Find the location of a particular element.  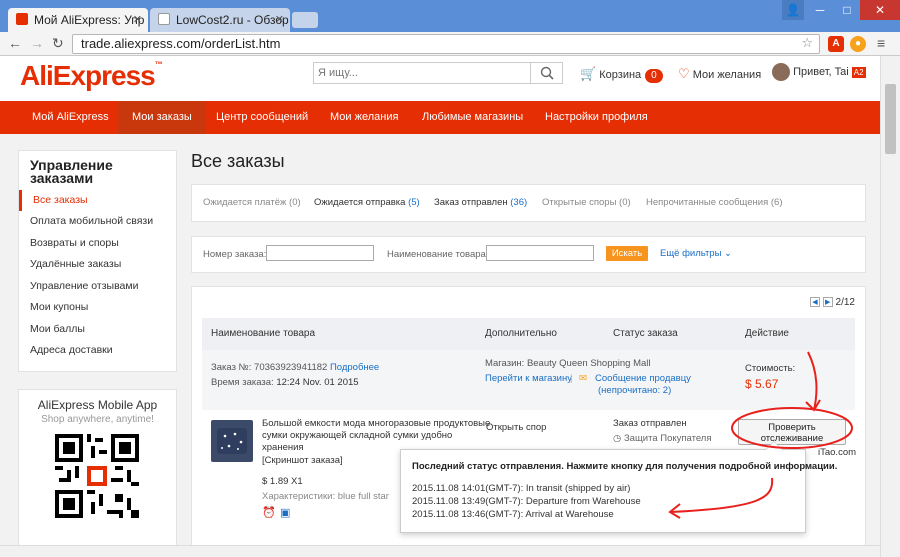

annotation-arrow-left is located at coordinates (721, 495).